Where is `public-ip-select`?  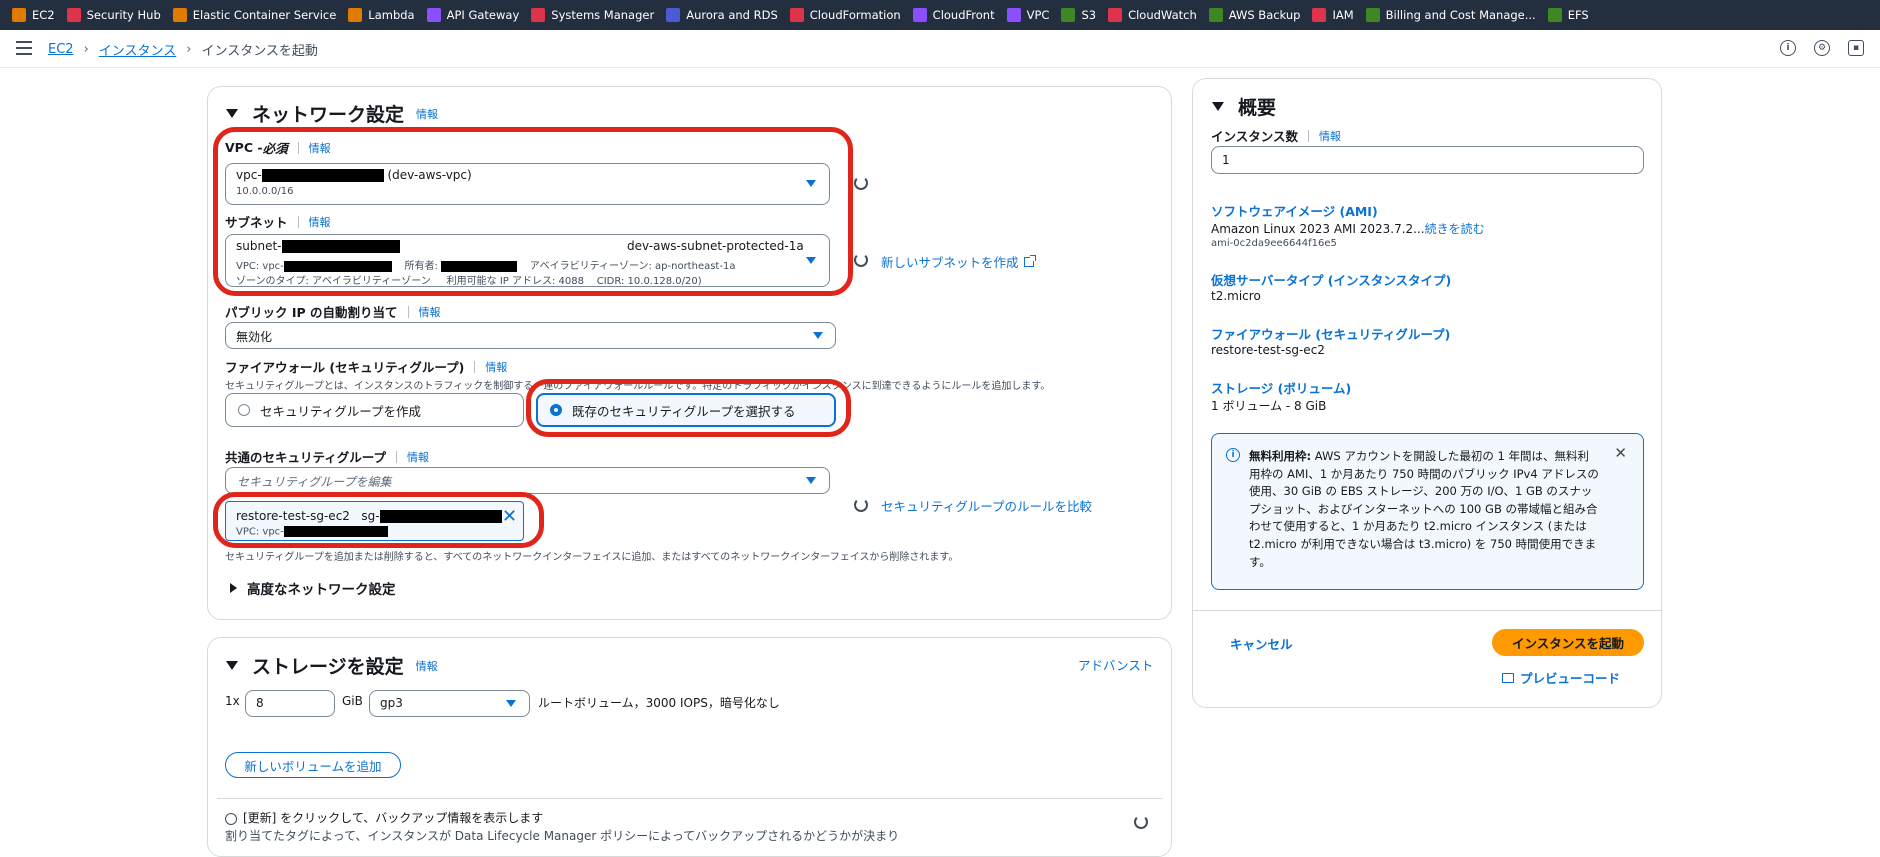 public-ip-select is located at coordinates (530, 335).